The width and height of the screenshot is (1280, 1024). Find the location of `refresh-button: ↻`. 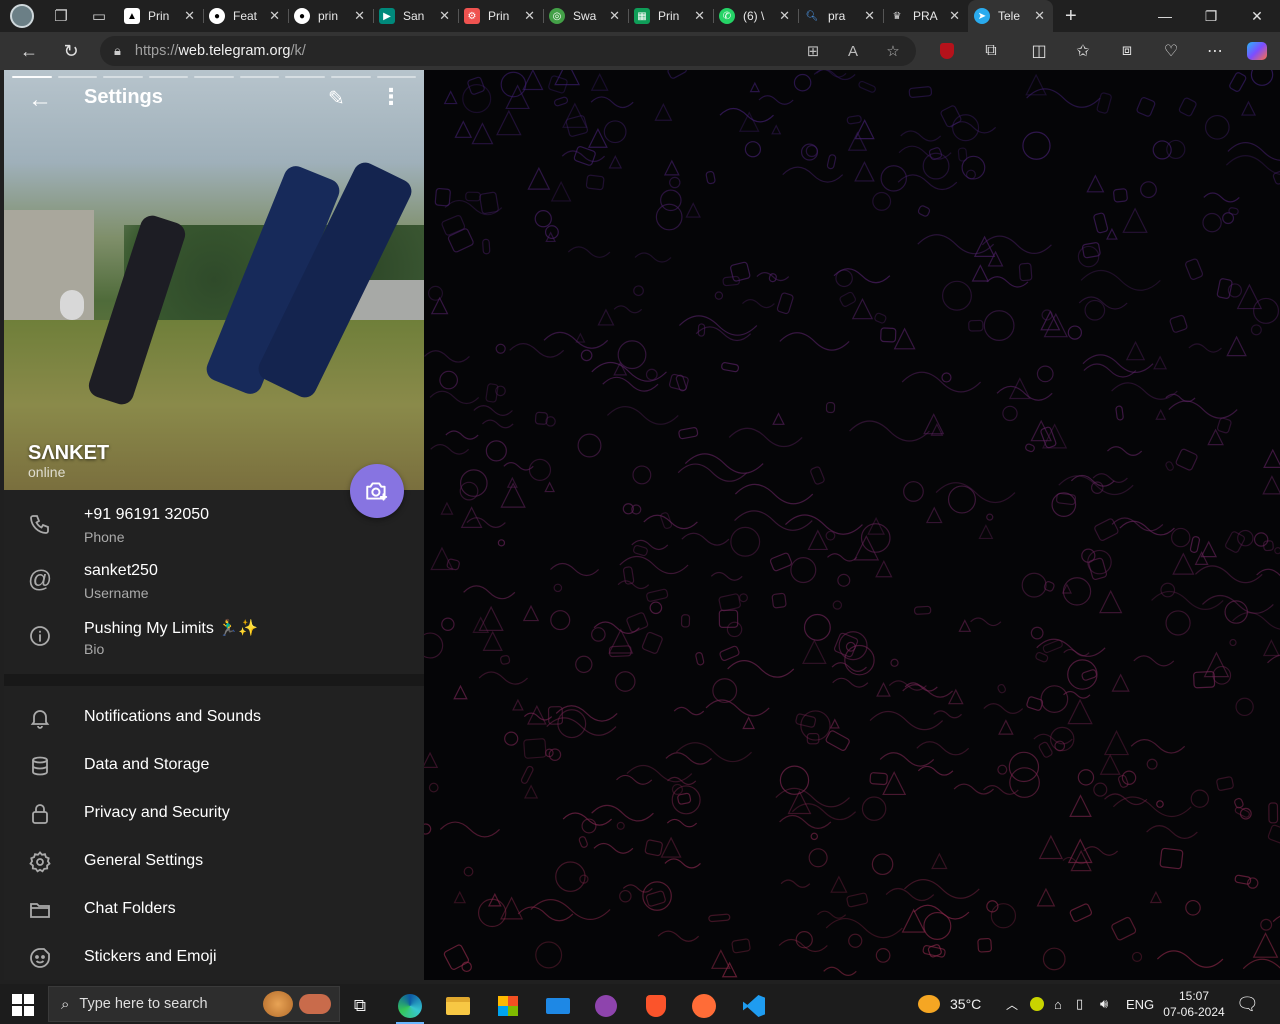

refresh-button: ↻ is located at coordinates (71, 51).